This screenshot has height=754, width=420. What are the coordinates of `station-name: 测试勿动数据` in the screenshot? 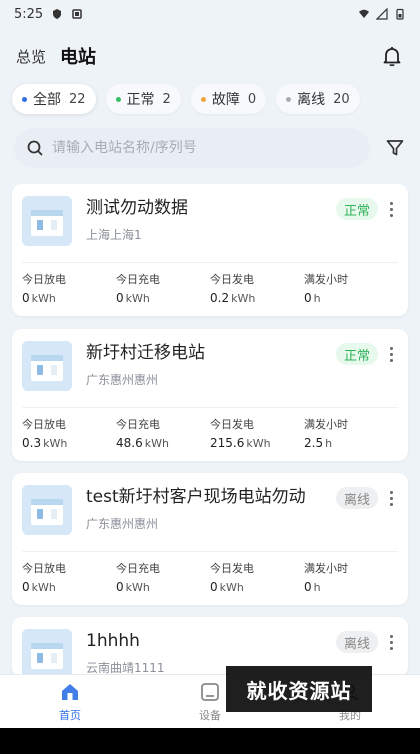 It's located at (137, 208).